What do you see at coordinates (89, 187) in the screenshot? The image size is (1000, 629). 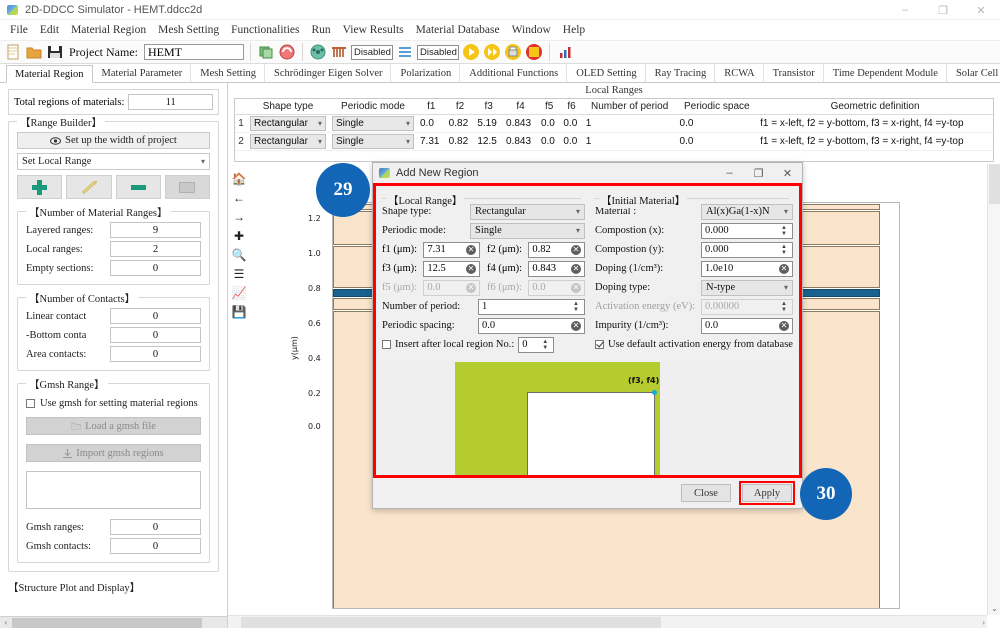 I see `edit-region-button` at bounding box center [89, 187].